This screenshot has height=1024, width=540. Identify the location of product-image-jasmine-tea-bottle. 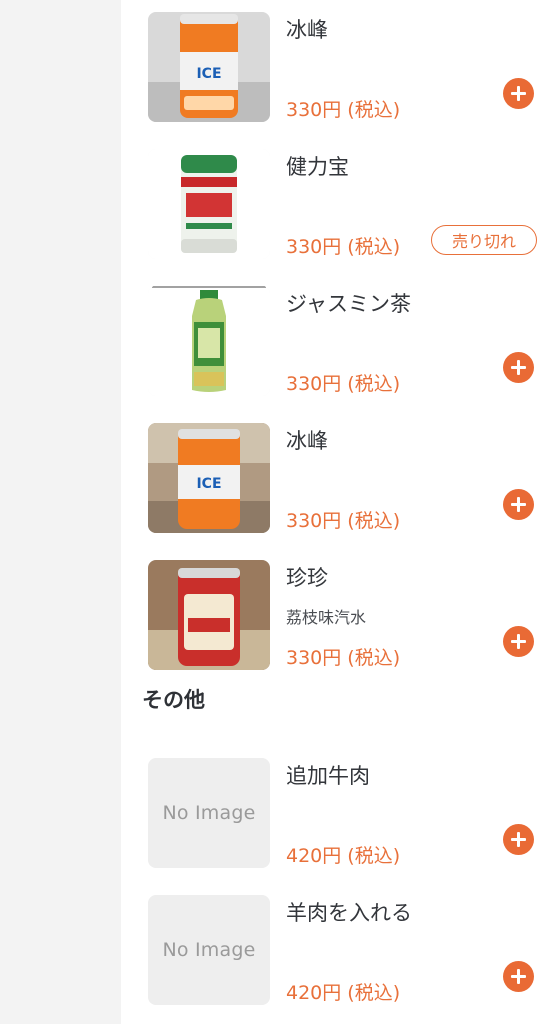
(209, 341).